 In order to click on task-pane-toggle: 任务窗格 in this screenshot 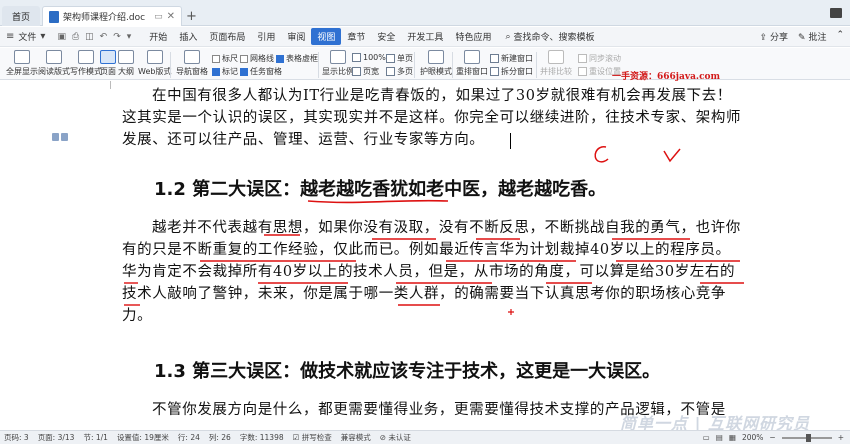, I will do `click(261, 71)`.